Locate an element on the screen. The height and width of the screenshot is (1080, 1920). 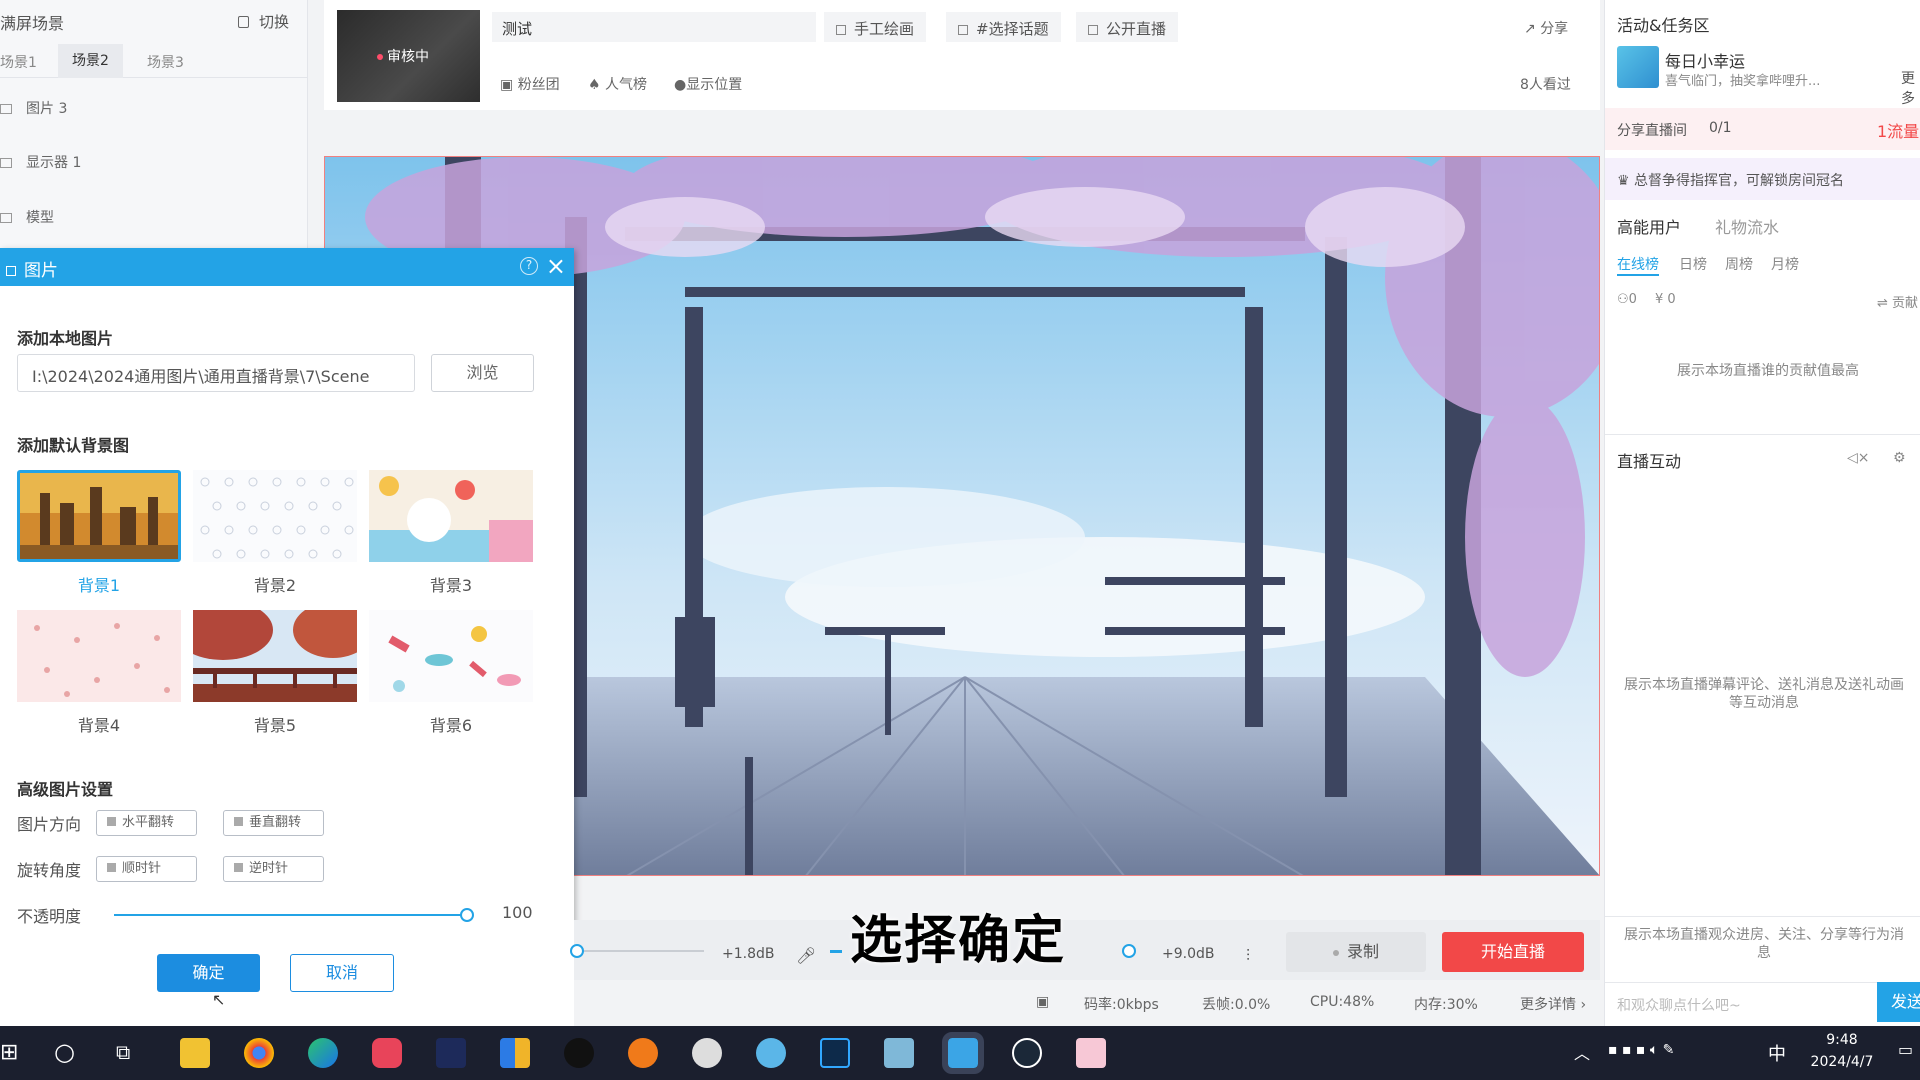
source-item-display: 显示器 1 is located at coordinates (40, 162).